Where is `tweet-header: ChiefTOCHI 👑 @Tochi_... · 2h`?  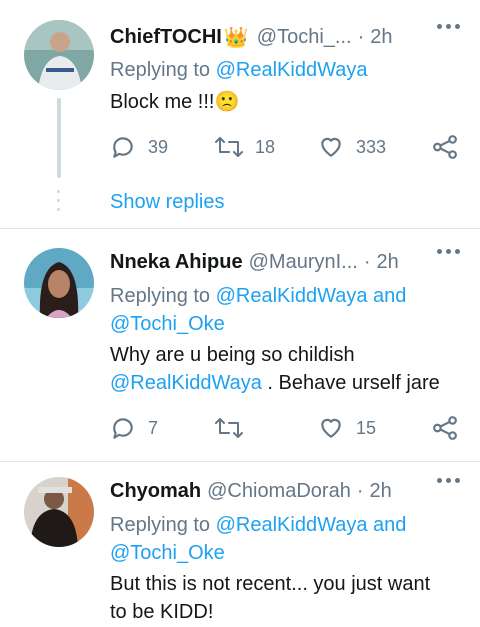
tweet-header: ChiefTOCHI 👑 @Tochi_... · 2h is located at coordinates (285, 37).